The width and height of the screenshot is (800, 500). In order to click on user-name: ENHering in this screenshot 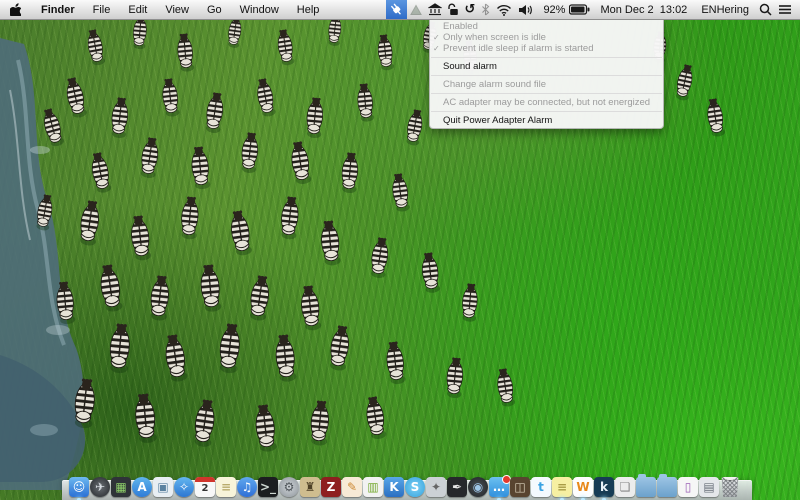, I will do `click(725, 9)`.